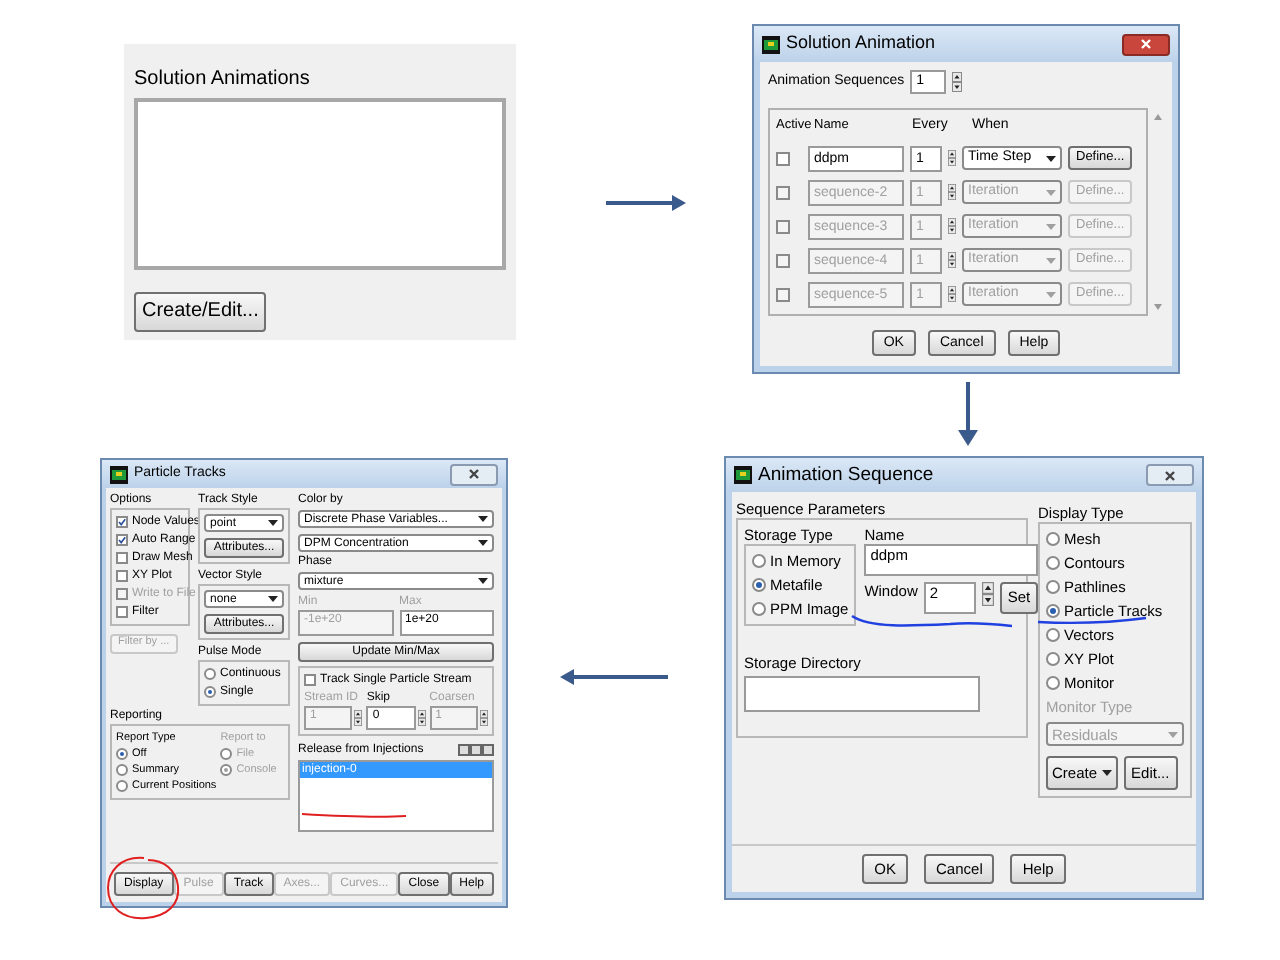  I want to click on left-arrow, so click(614, 677).